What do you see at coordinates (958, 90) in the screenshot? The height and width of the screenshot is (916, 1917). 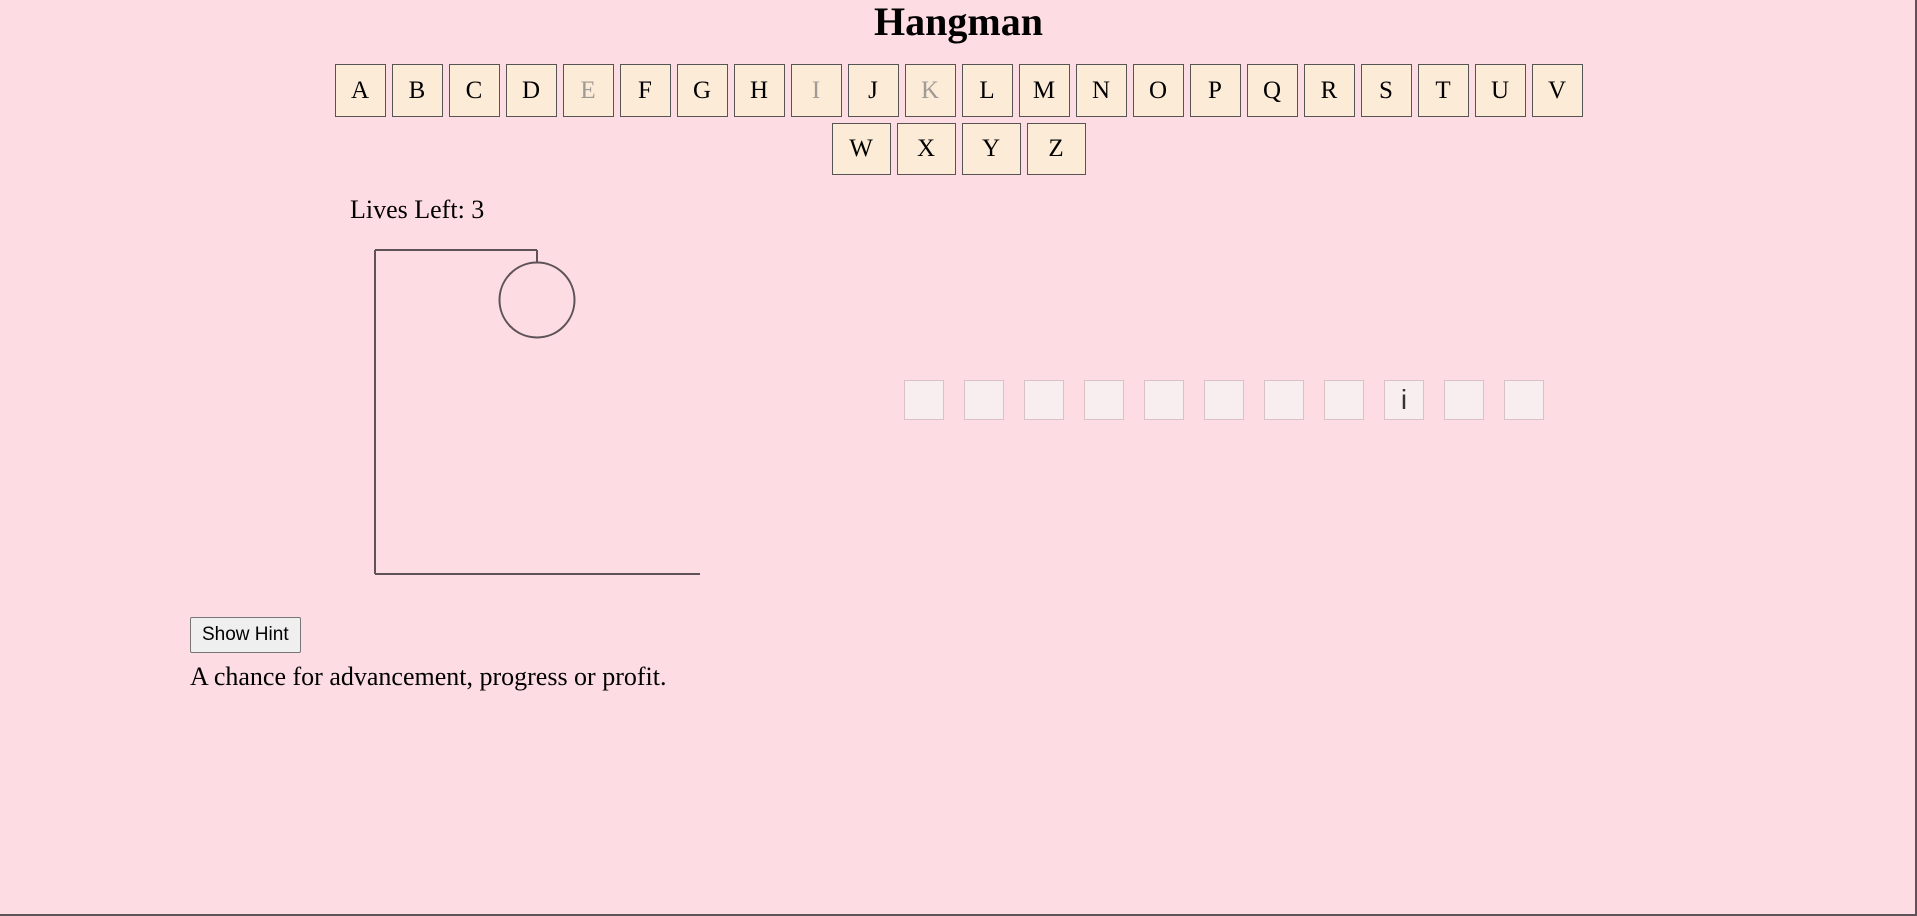 I see `keyboard-row-1: ABCDEFGHIJKLMNOPQRSTUV` at bounding box center [958, 90].